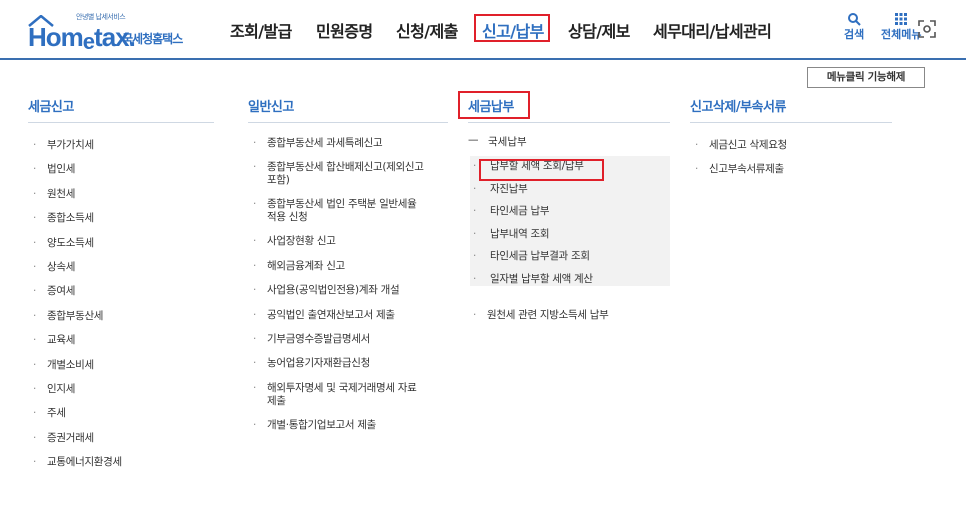 The image size is (966, 531). Describe the element at coordinates (101, 17) in the screenshot. I see `logo-tagline: 안녕별 납세서비스` at that location.